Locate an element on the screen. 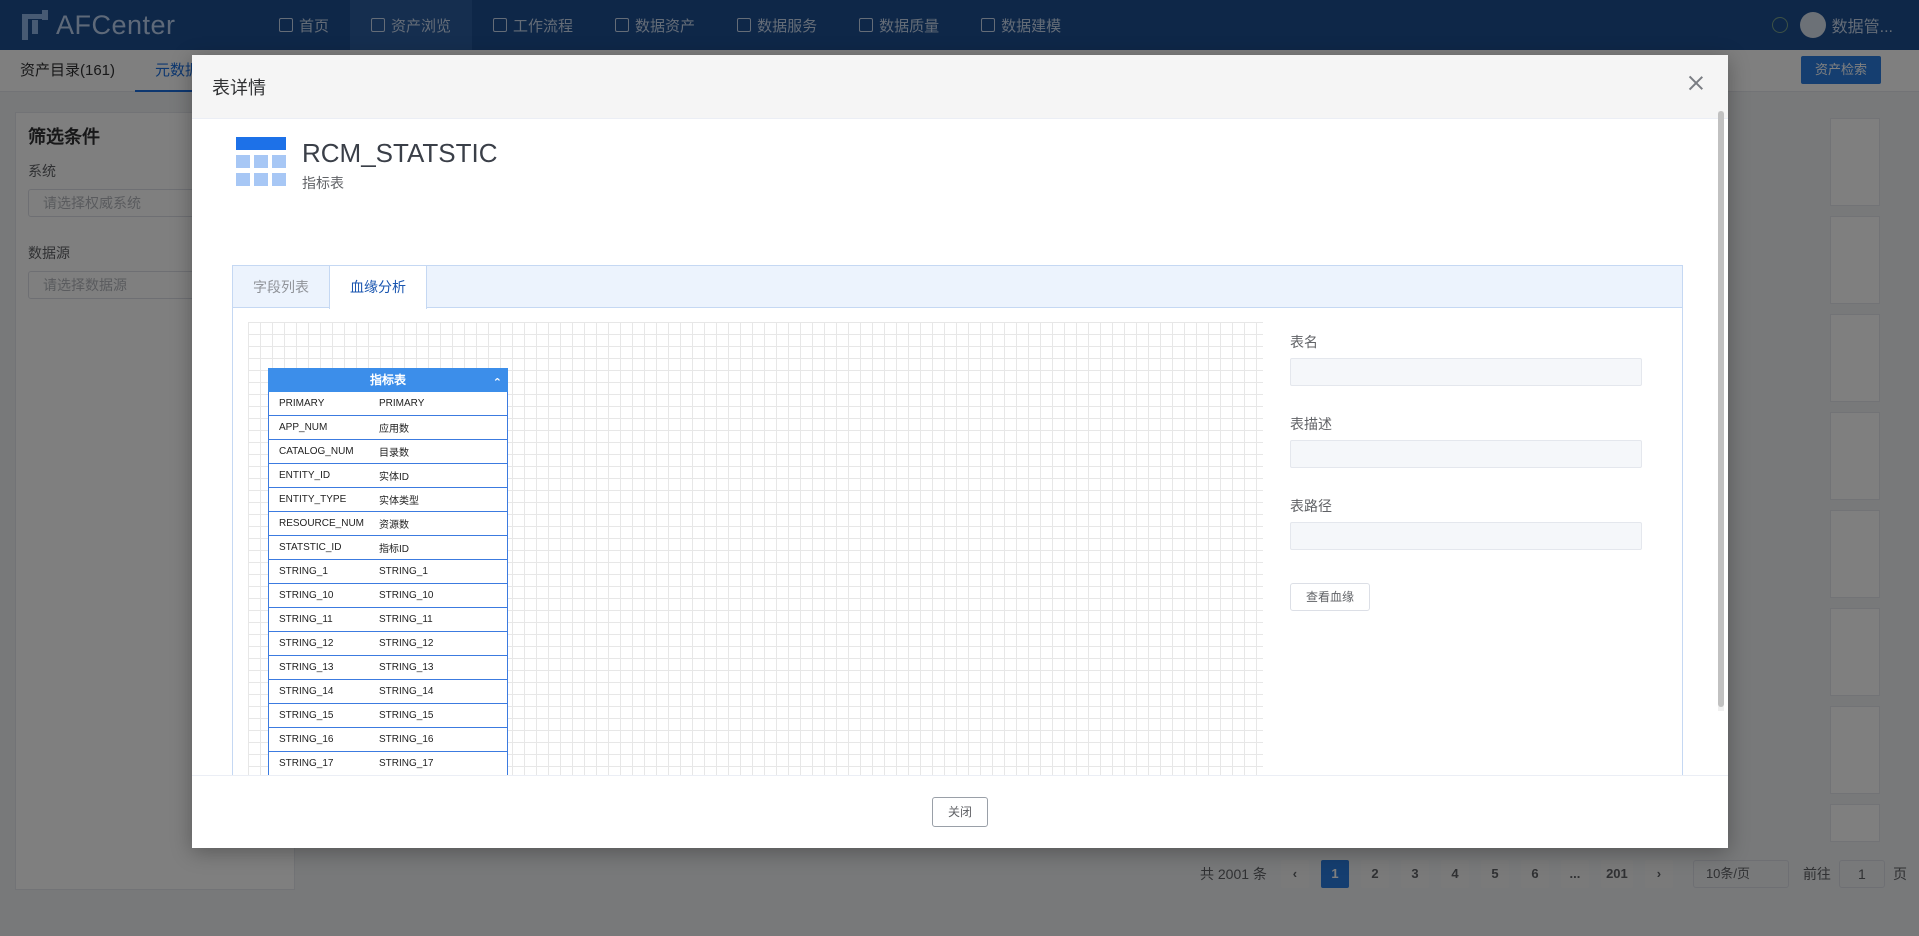 Image resolution: width=1919 pixels, height=936 pixels. entity-field-row: PRIMARY PRIMARY is located at coordinates (388, 404).